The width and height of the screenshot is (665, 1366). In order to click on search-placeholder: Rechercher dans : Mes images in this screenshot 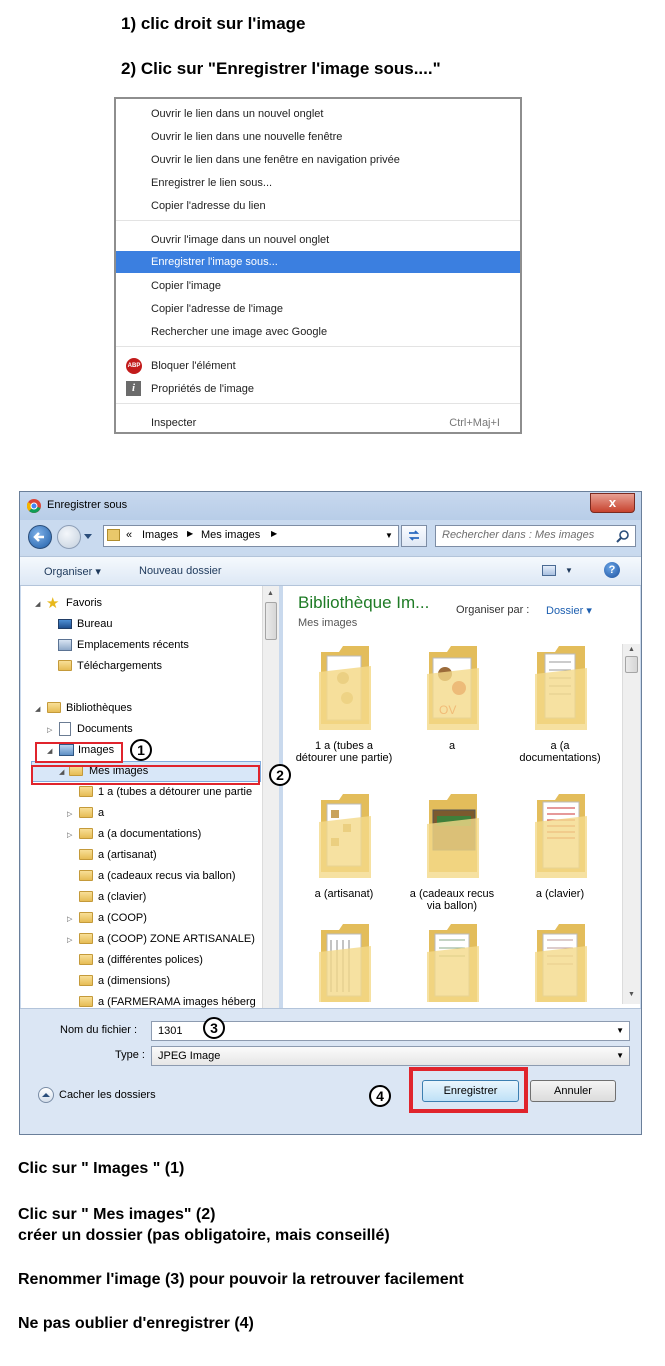, I will do `click(518, 535)`.